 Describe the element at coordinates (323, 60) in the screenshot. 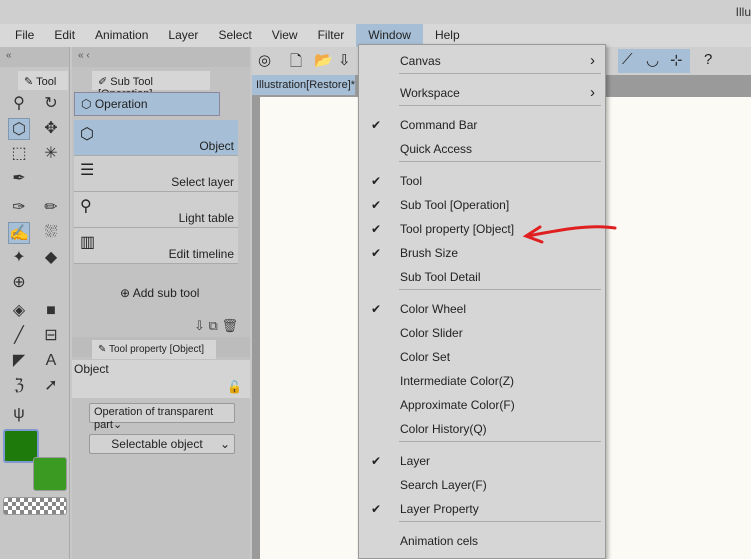

I see `open-icon: 📂` at that location.